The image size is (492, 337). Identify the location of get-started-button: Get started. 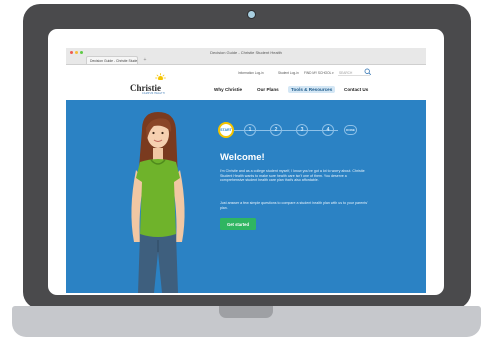
(238, 224).